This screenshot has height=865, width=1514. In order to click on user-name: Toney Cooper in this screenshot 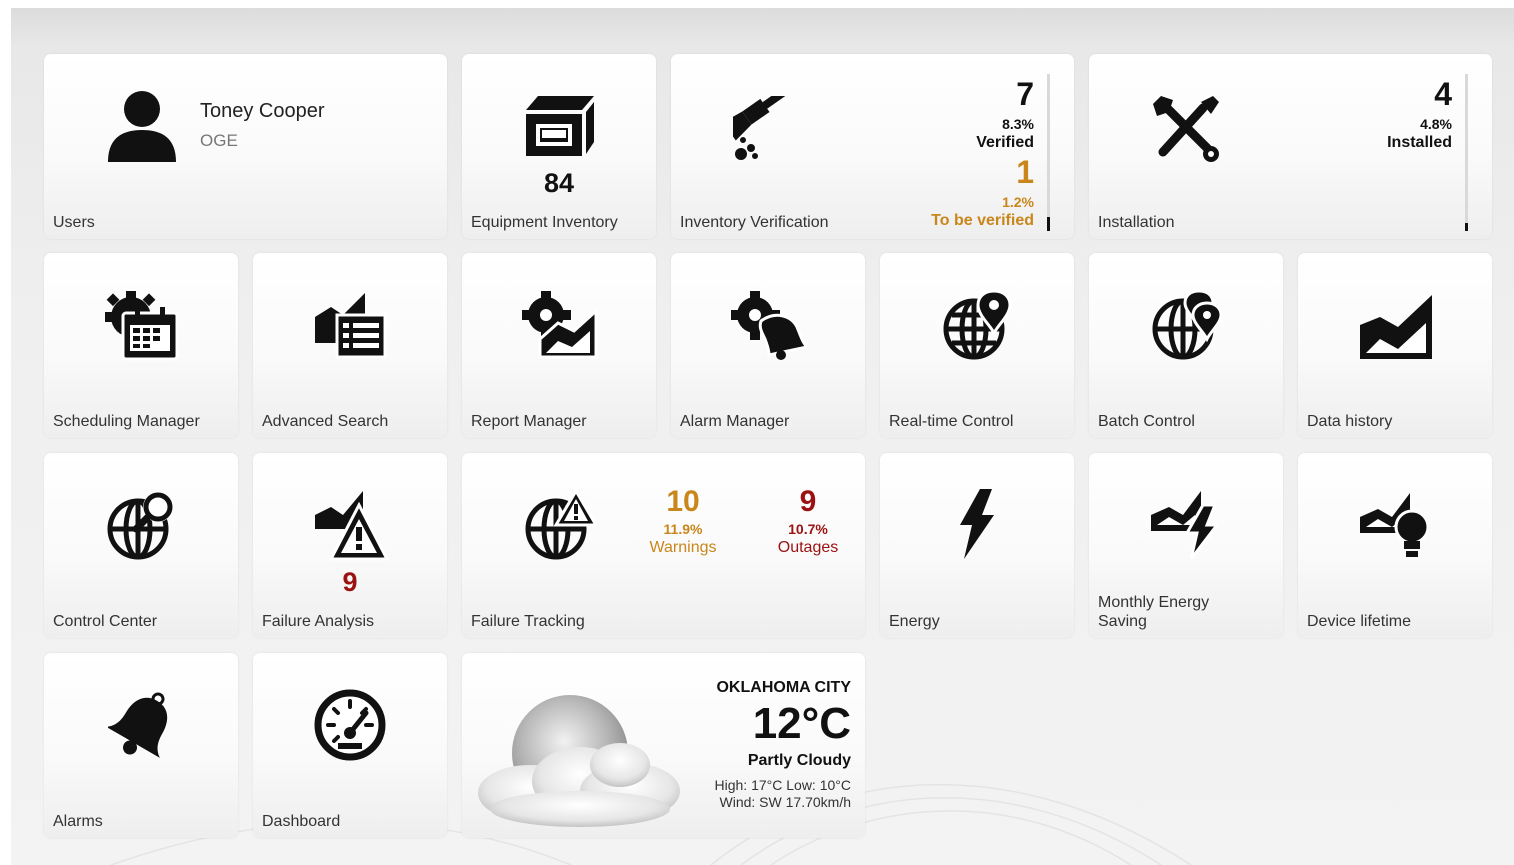, I will do `click(262, 111)`.